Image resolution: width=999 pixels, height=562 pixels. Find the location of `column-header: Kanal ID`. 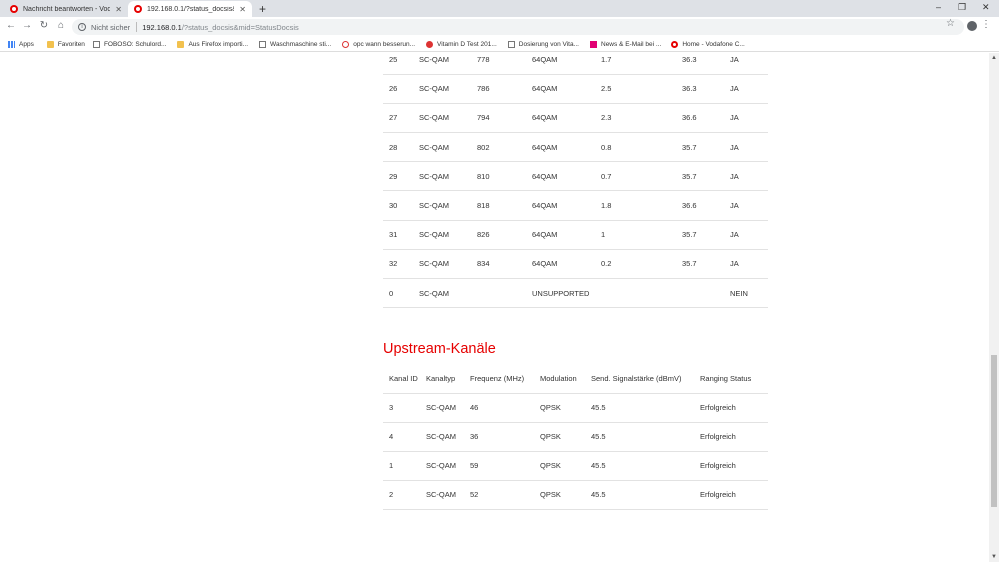

column-header: Kanal ID is located at coordinates (404, 379).